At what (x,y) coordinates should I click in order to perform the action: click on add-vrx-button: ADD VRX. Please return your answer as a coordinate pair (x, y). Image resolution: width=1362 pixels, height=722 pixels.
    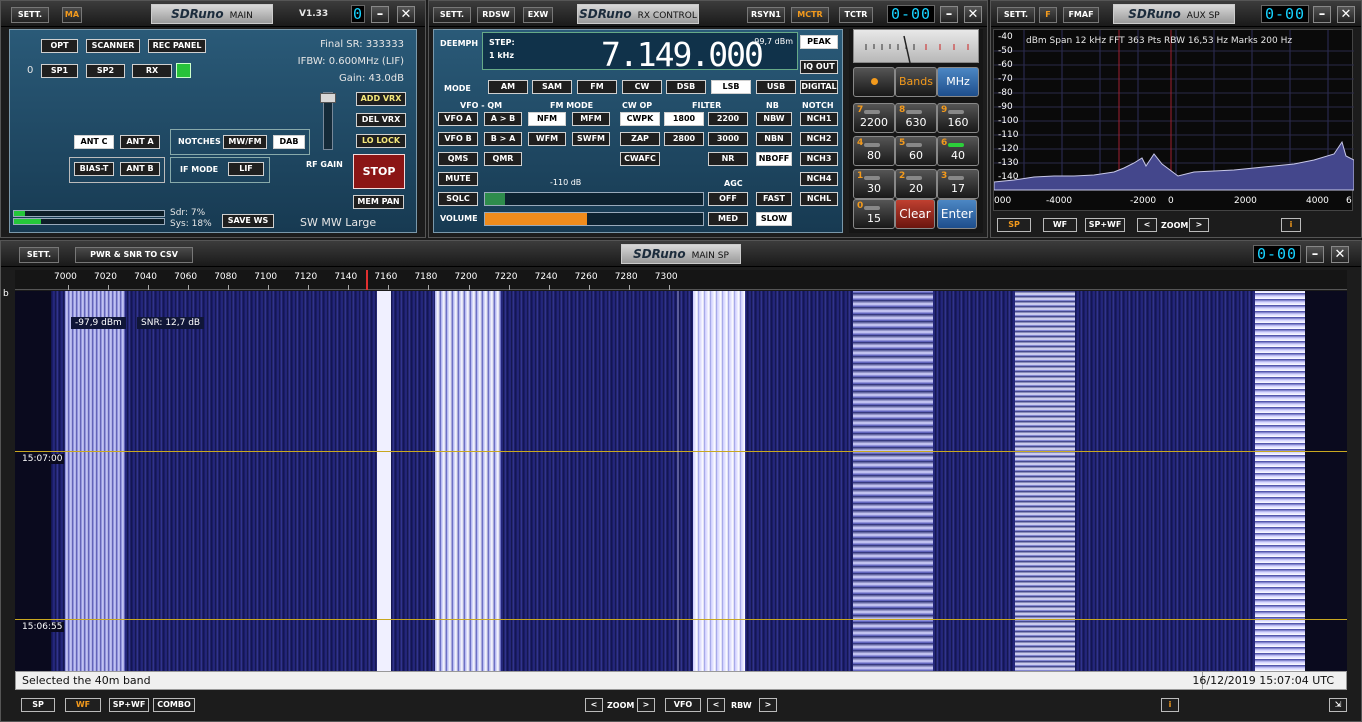
    Looking at the image, I should click on (381, 99).